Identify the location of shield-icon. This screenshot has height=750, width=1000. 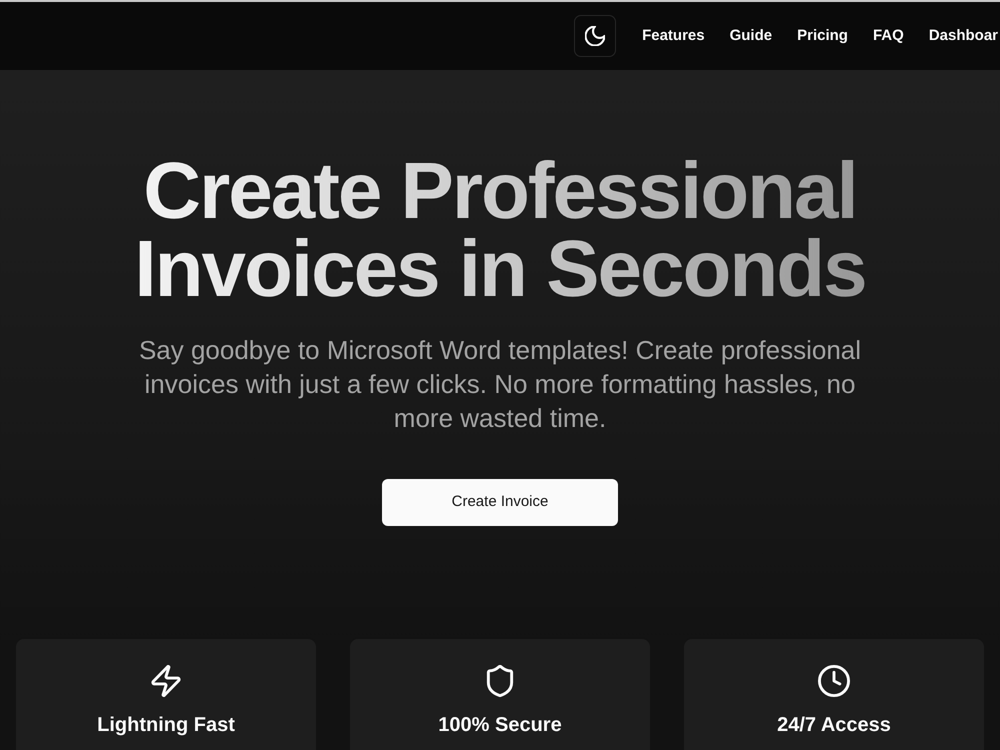
(500, 681).